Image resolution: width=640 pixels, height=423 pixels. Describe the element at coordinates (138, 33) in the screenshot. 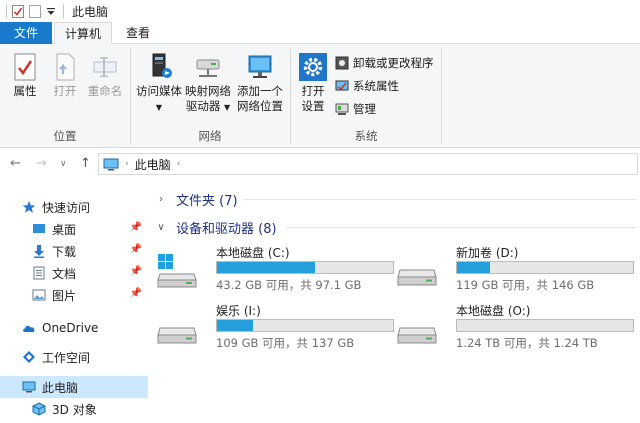

I see `tab-view: 查看` at that location.